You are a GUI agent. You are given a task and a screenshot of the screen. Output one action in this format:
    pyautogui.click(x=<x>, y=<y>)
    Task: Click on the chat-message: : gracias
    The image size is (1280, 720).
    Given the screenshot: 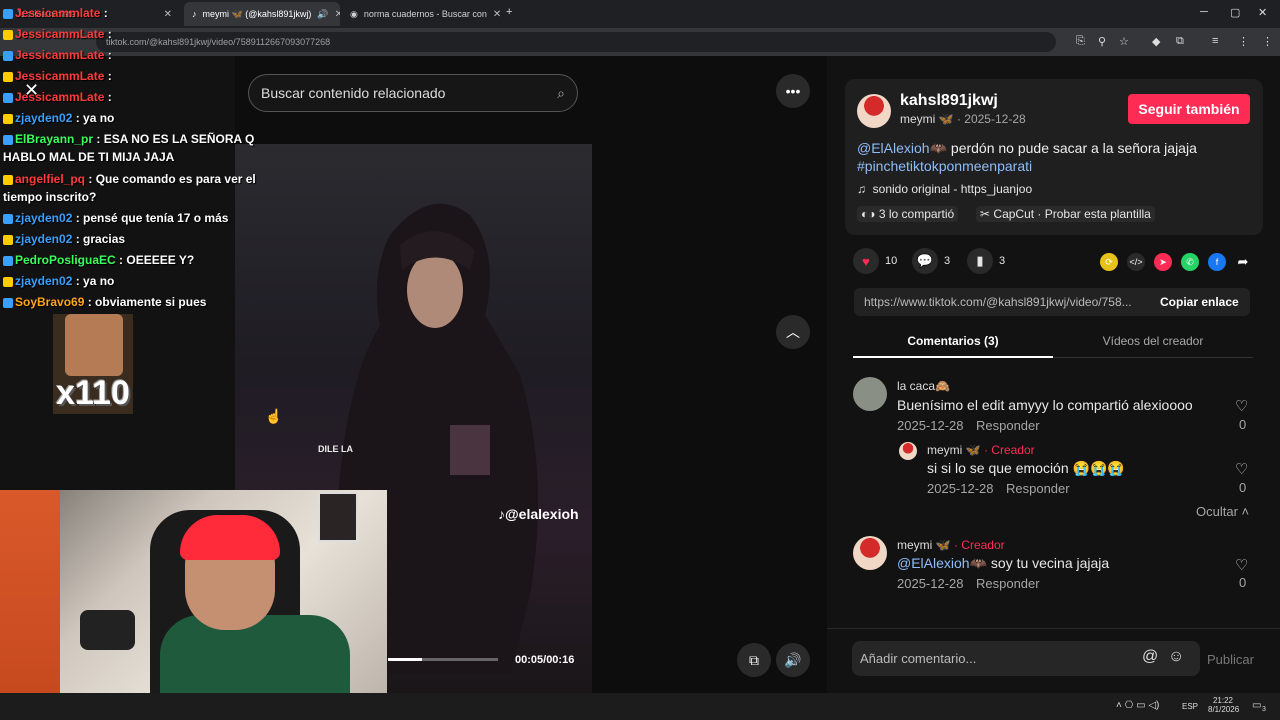 What is the action you would take?
    pyautogui.click(x=100, y=239)
    